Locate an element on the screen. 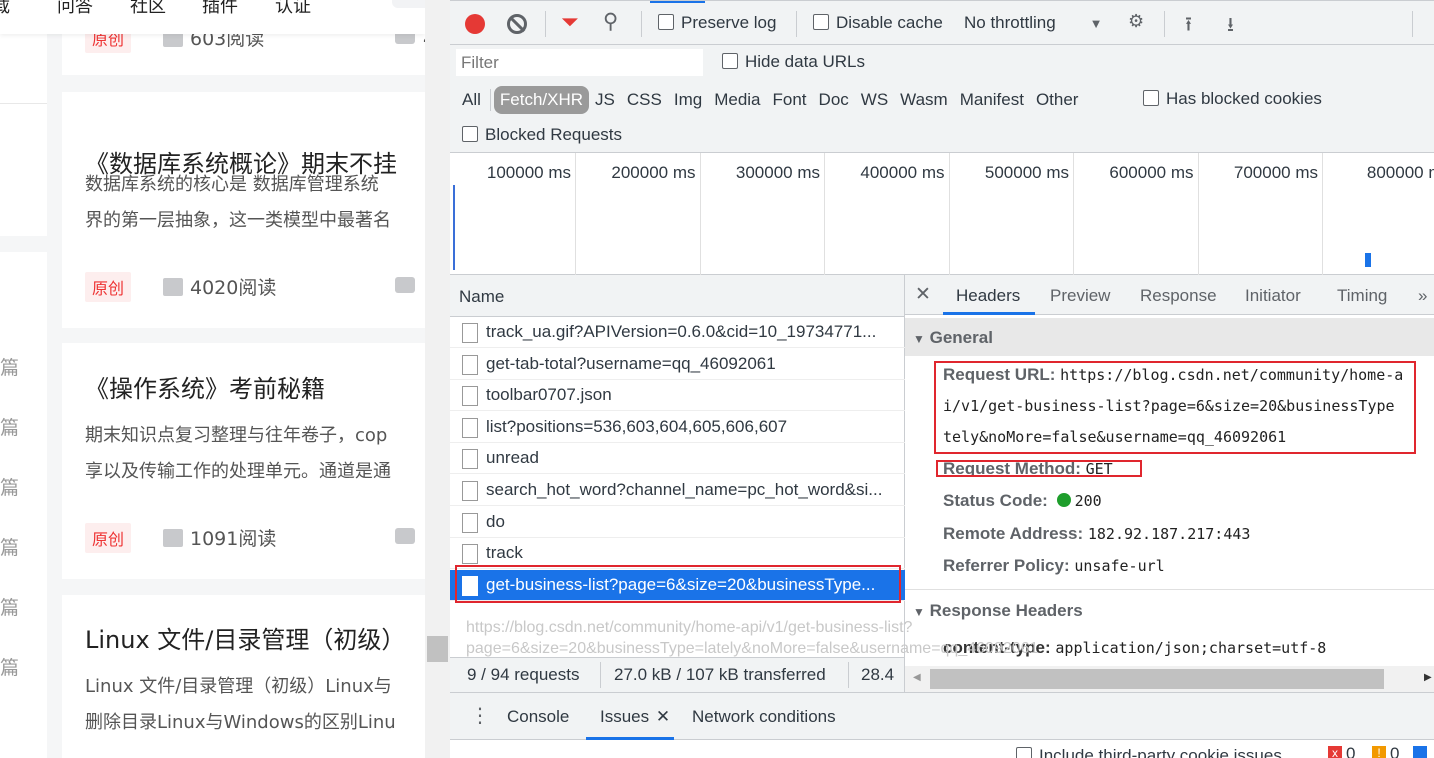 This screenshot has height=758, width=1434. record-icon is located at coordinates (475, 24).